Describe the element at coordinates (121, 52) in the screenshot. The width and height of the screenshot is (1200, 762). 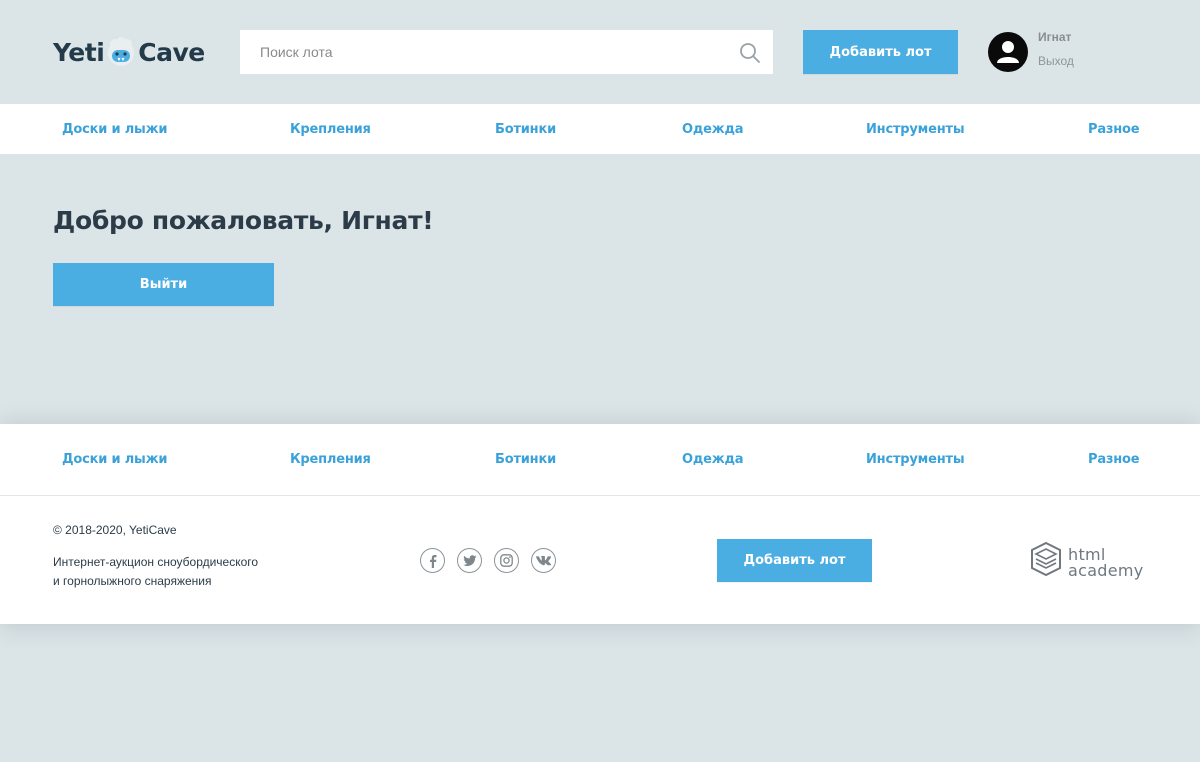
I see `yeti-logo-icon` at that location.